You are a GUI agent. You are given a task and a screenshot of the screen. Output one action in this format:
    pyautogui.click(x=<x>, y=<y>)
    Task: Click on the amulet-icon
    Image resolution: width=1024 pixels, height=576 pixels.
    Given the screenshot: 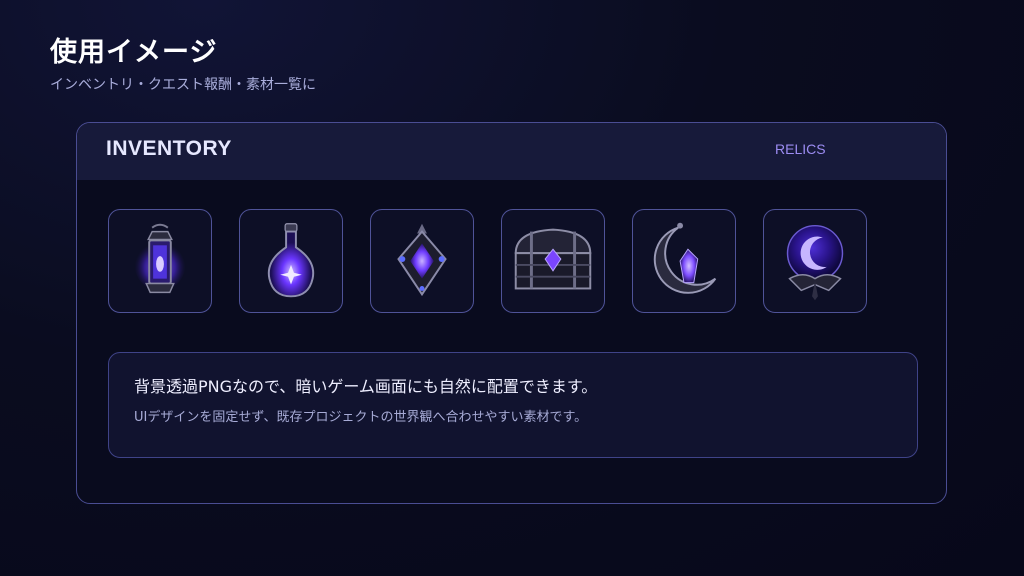 What is the action you would take?
    pyautogui.click(x=422, y=260)
    